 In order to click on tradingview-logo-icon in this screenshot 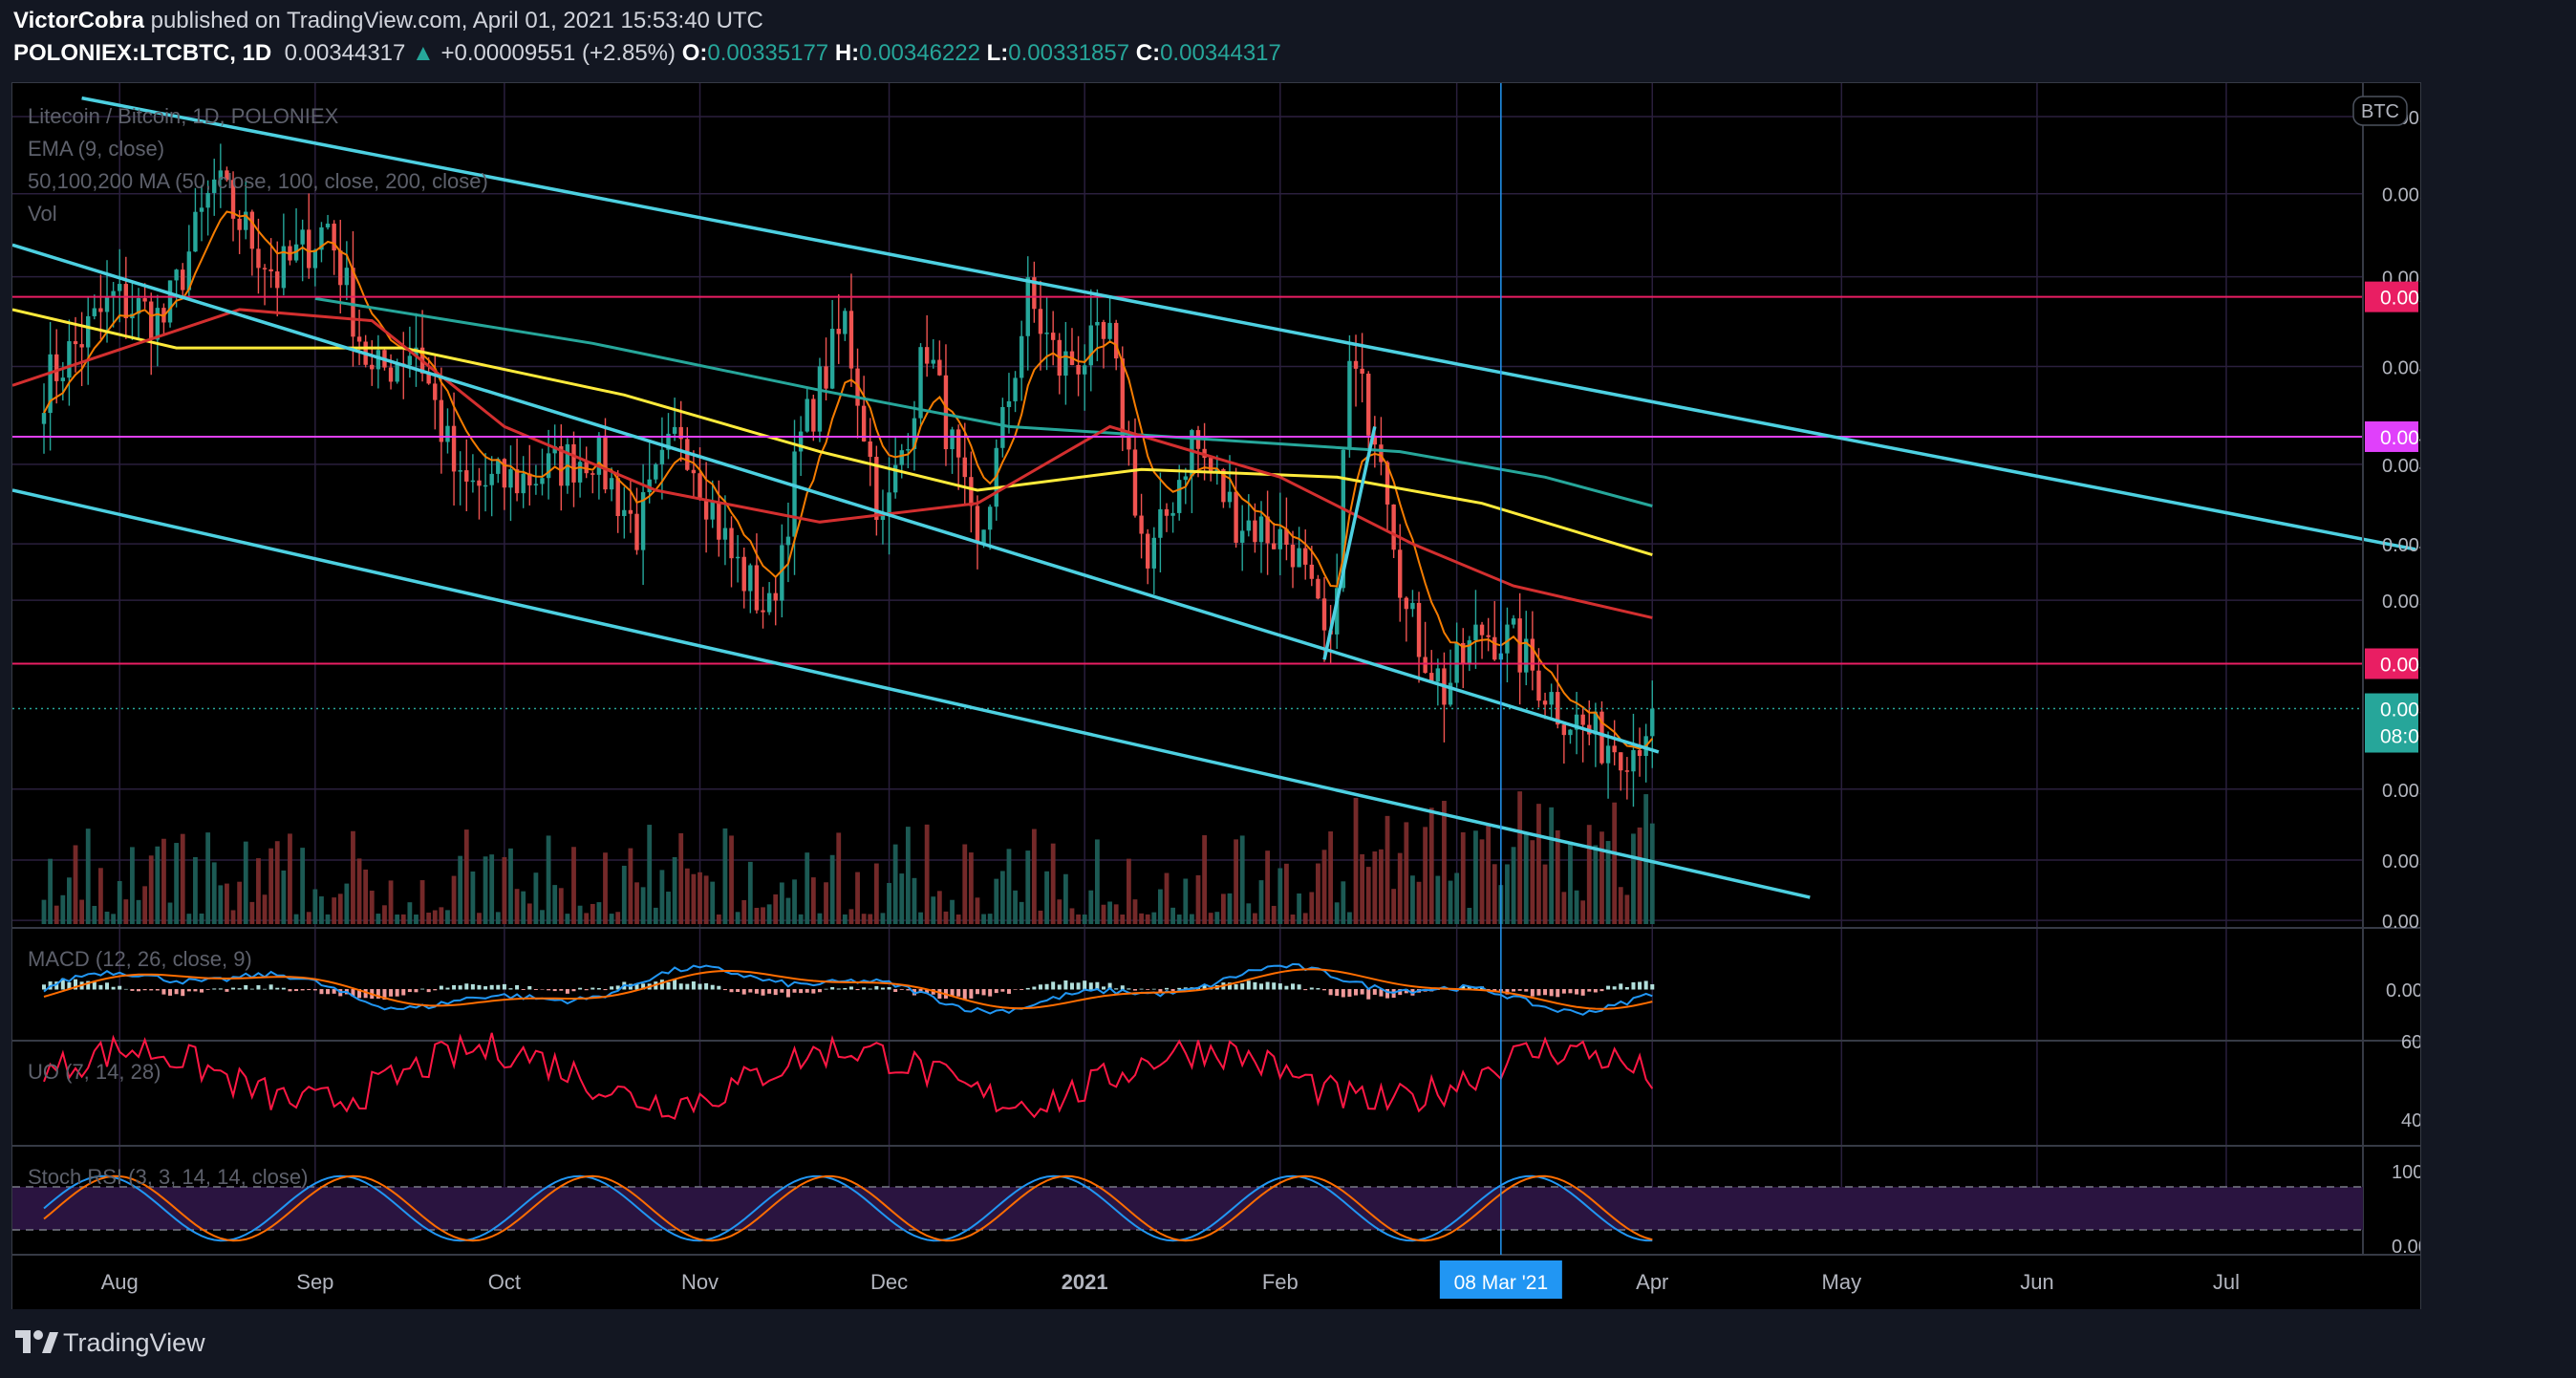, I will do `click(36, 1342)`.